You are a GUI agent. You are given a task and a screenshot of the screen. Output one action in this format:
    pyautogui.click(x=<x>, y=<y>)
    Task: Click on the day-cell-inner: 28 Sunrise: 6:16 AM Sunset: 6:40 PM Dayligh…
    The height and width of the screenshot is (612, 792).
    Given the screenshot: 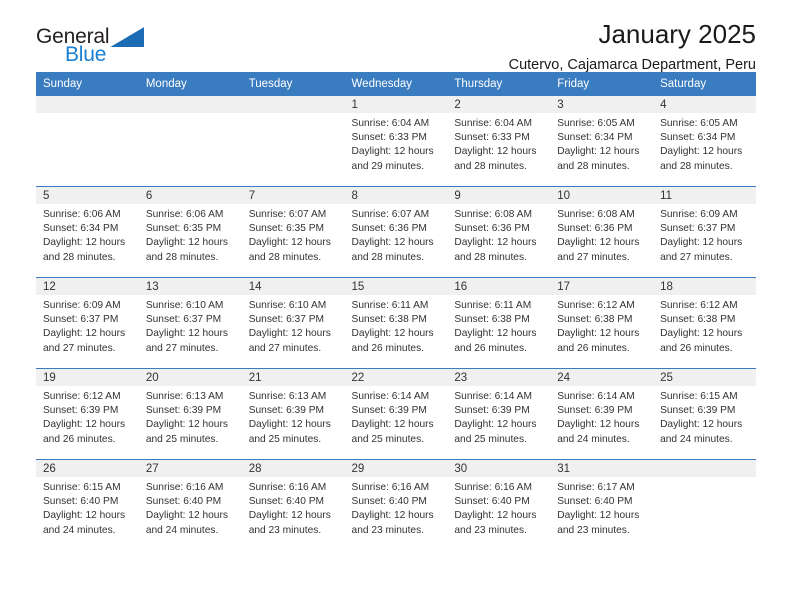 What is the action you would take?
    pyautogui.click(x=293, y=505)
    